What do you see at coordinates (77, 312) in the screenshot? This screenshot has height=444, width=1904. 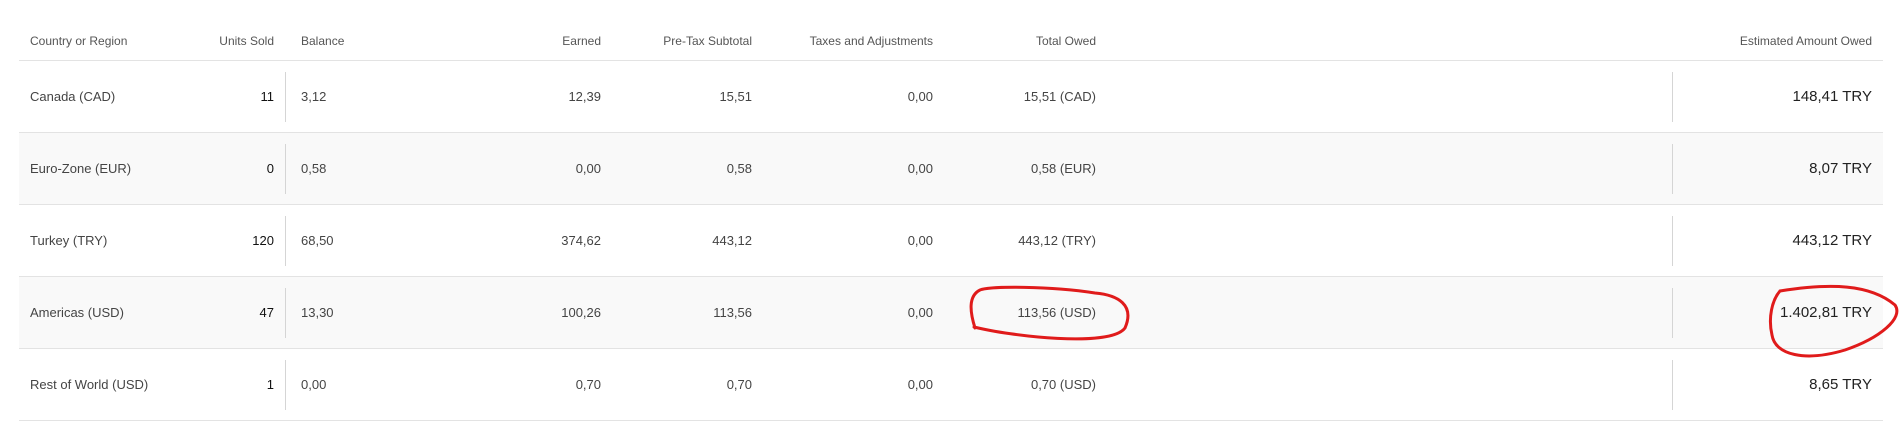 I see `region-link: Americas (USD)` at bounding box center [77, 312].